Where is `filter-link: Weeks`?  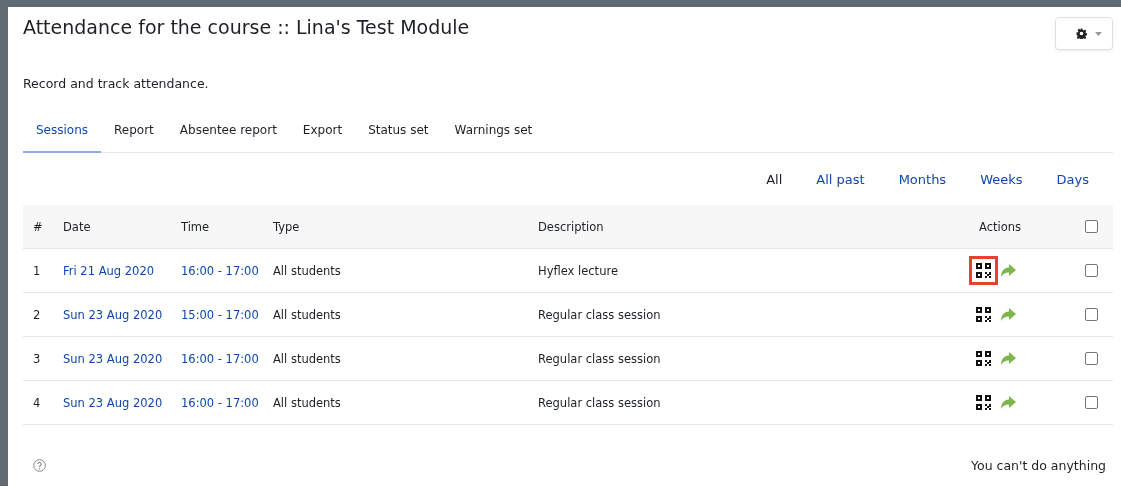
filter-link: Weeks is located at coordinates (1001, 179).